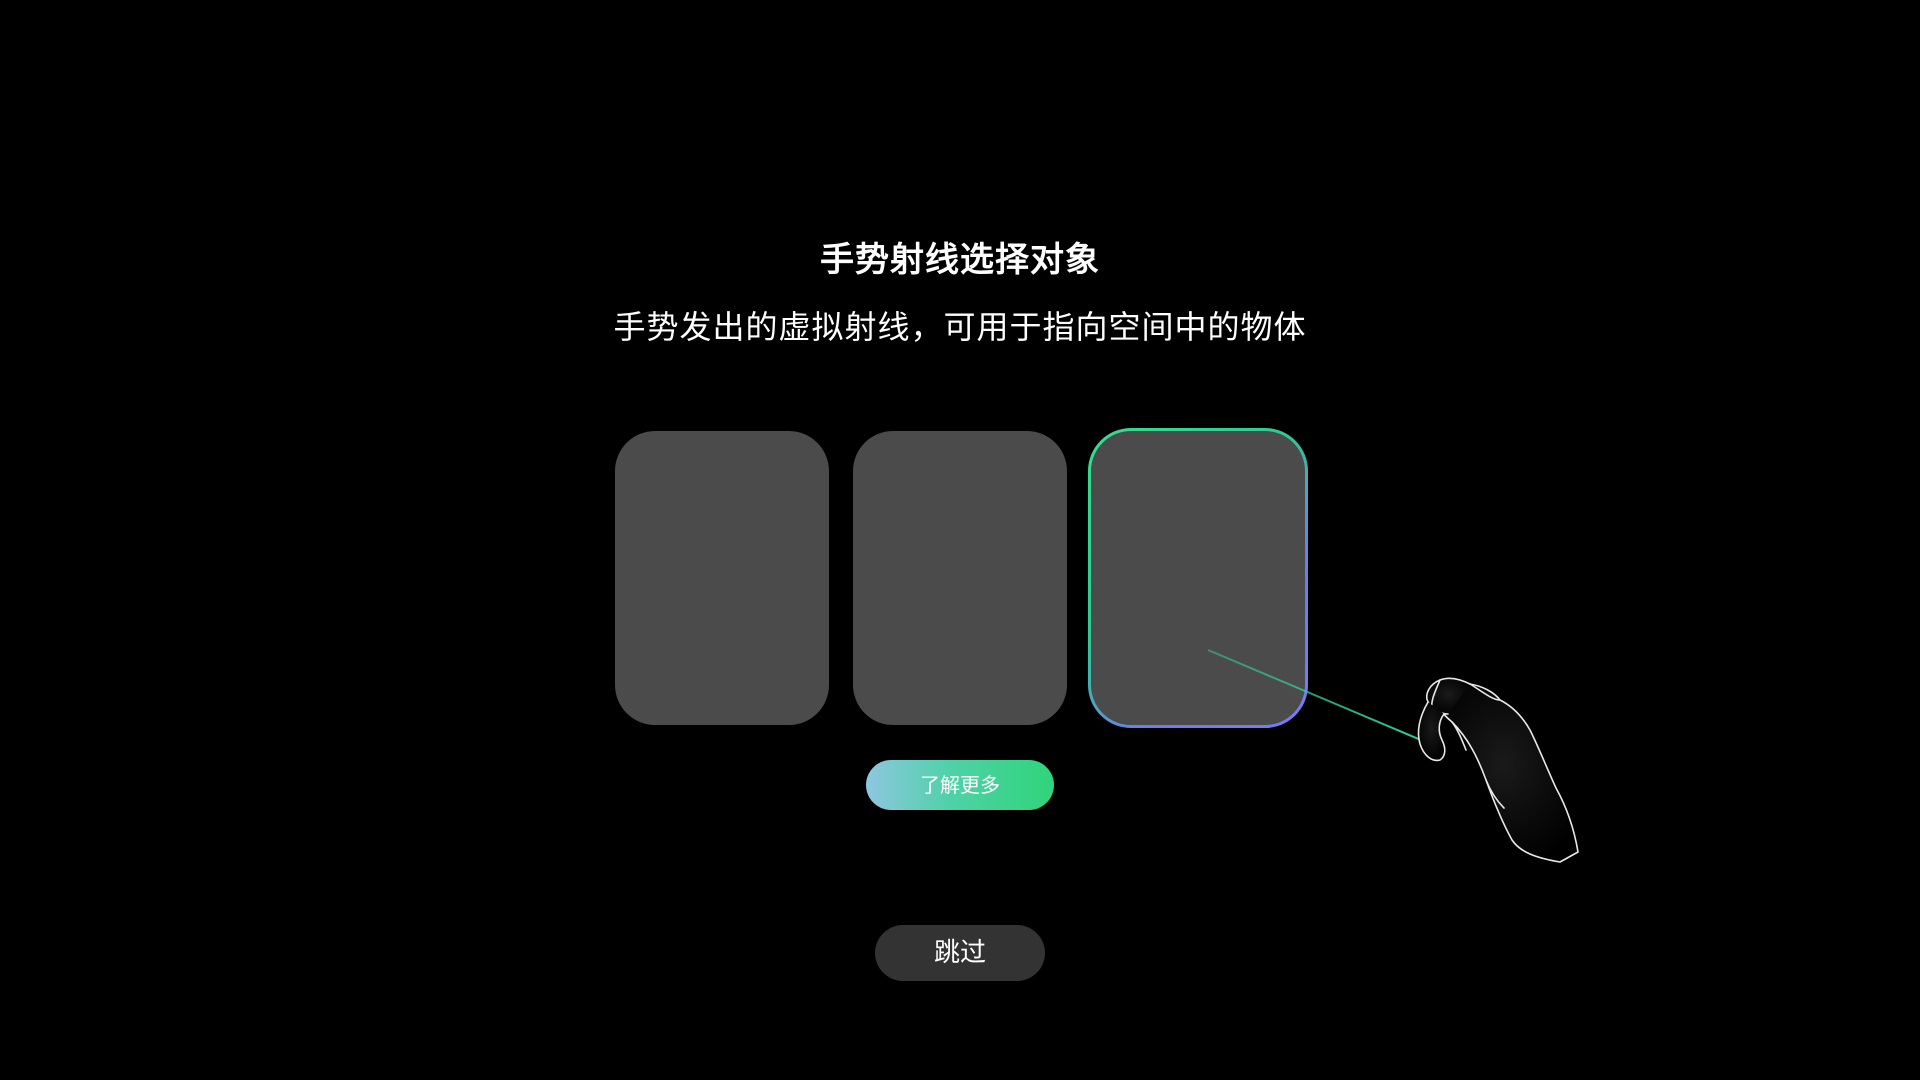 This screenshot has height=1080, width=1920. What do you see at coordinates (960, 260) in the screenshot?
I see `page-title: 手势射线选择对象` at bounding box center [960, 260].